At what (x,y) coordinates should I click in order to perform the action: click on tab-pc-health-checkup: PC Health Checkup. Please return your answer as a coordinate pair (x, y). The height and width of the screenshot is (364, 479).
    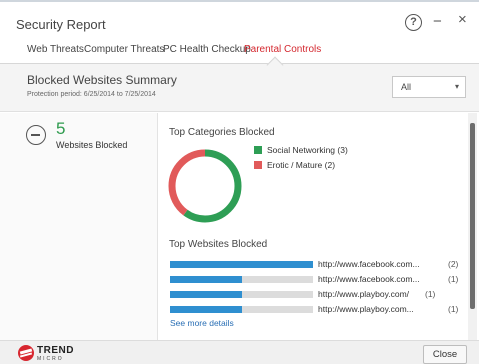
    Looking at the image, I should click on (207, 49).